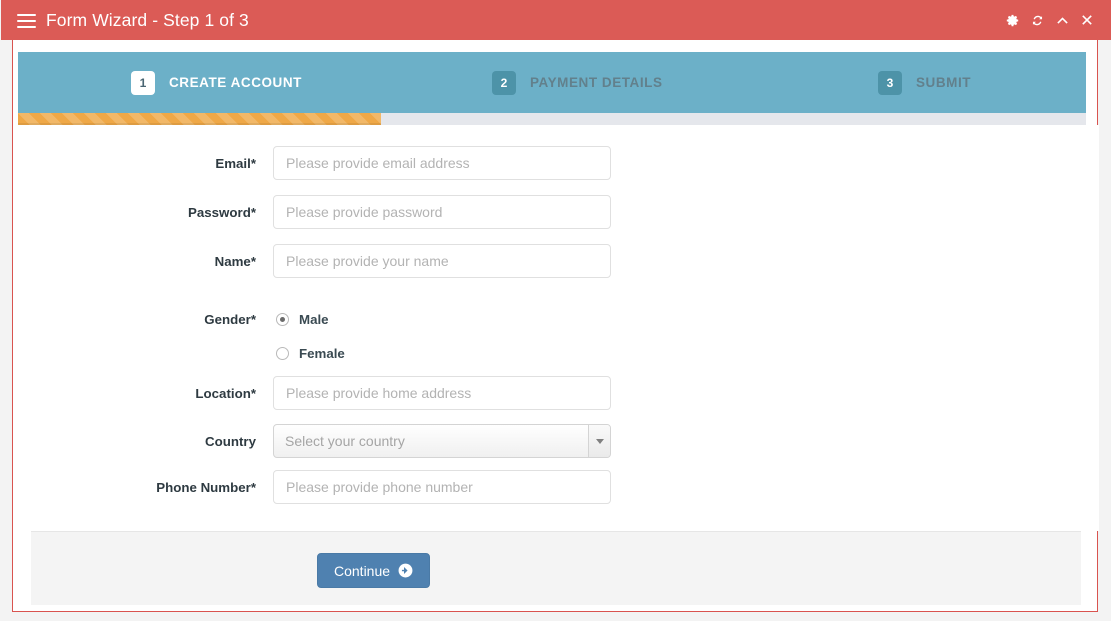  What do you see at coordinates (556, 20) in the screenshot?
I see `panel-header: Form Wizard - Step 1 of 3` at bounding box center [556, 20].